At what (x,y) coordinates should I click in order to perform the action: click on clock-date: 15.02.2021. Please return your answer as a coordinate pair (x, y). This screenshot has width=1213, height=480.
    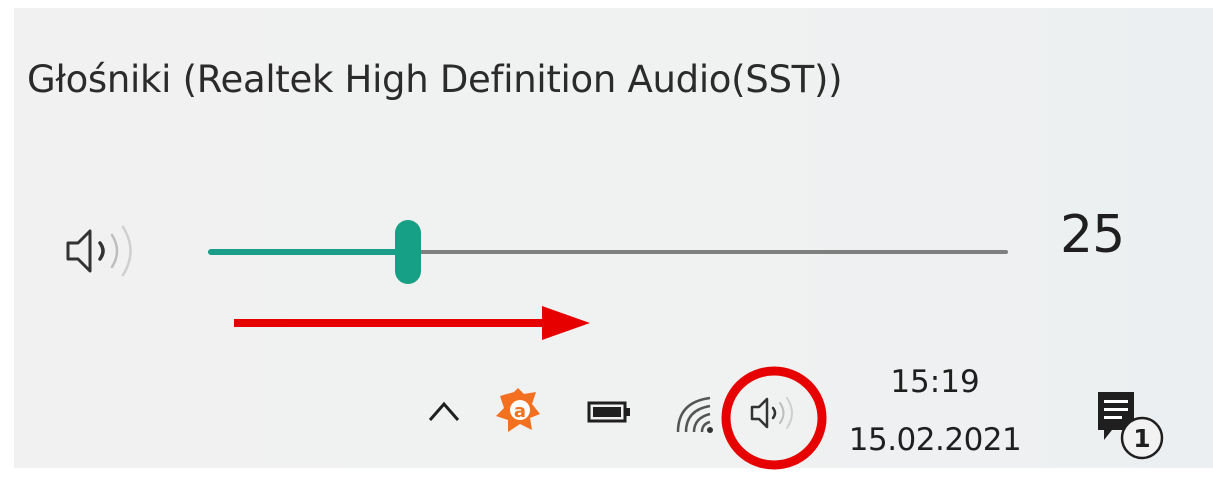
    Looking at the image, I should click on (935, 440).